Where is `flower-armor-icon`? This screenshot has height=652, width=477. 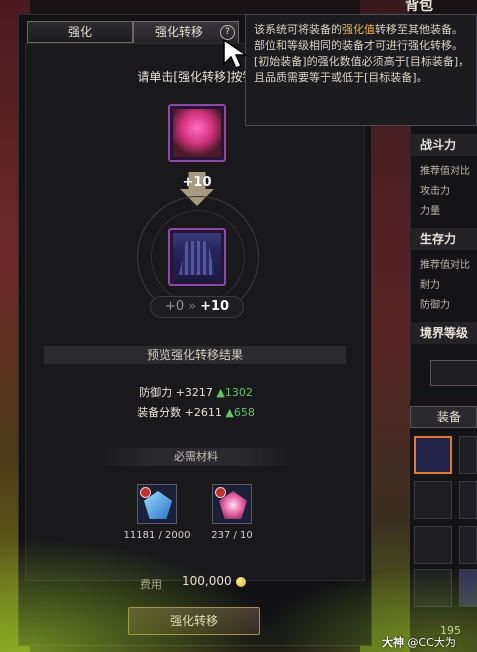 flower-armor-icon is located at coordinates (197, 133).